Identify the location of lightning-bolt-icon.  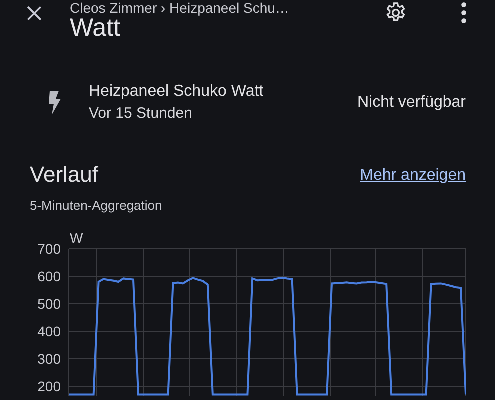
(55, 103).